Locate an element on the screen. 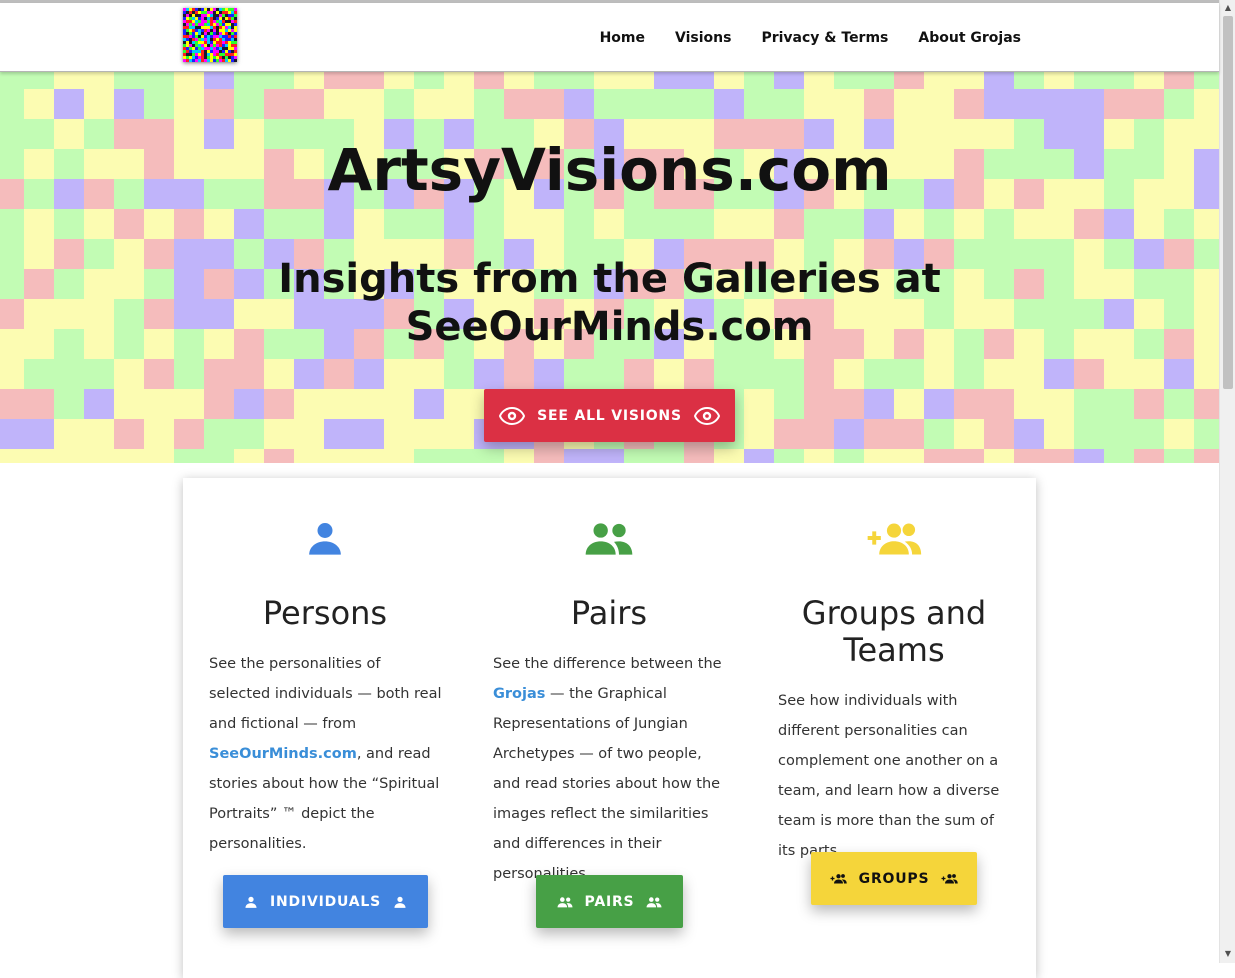  scrollbar-thumb is located at coordinates (1228, 202).